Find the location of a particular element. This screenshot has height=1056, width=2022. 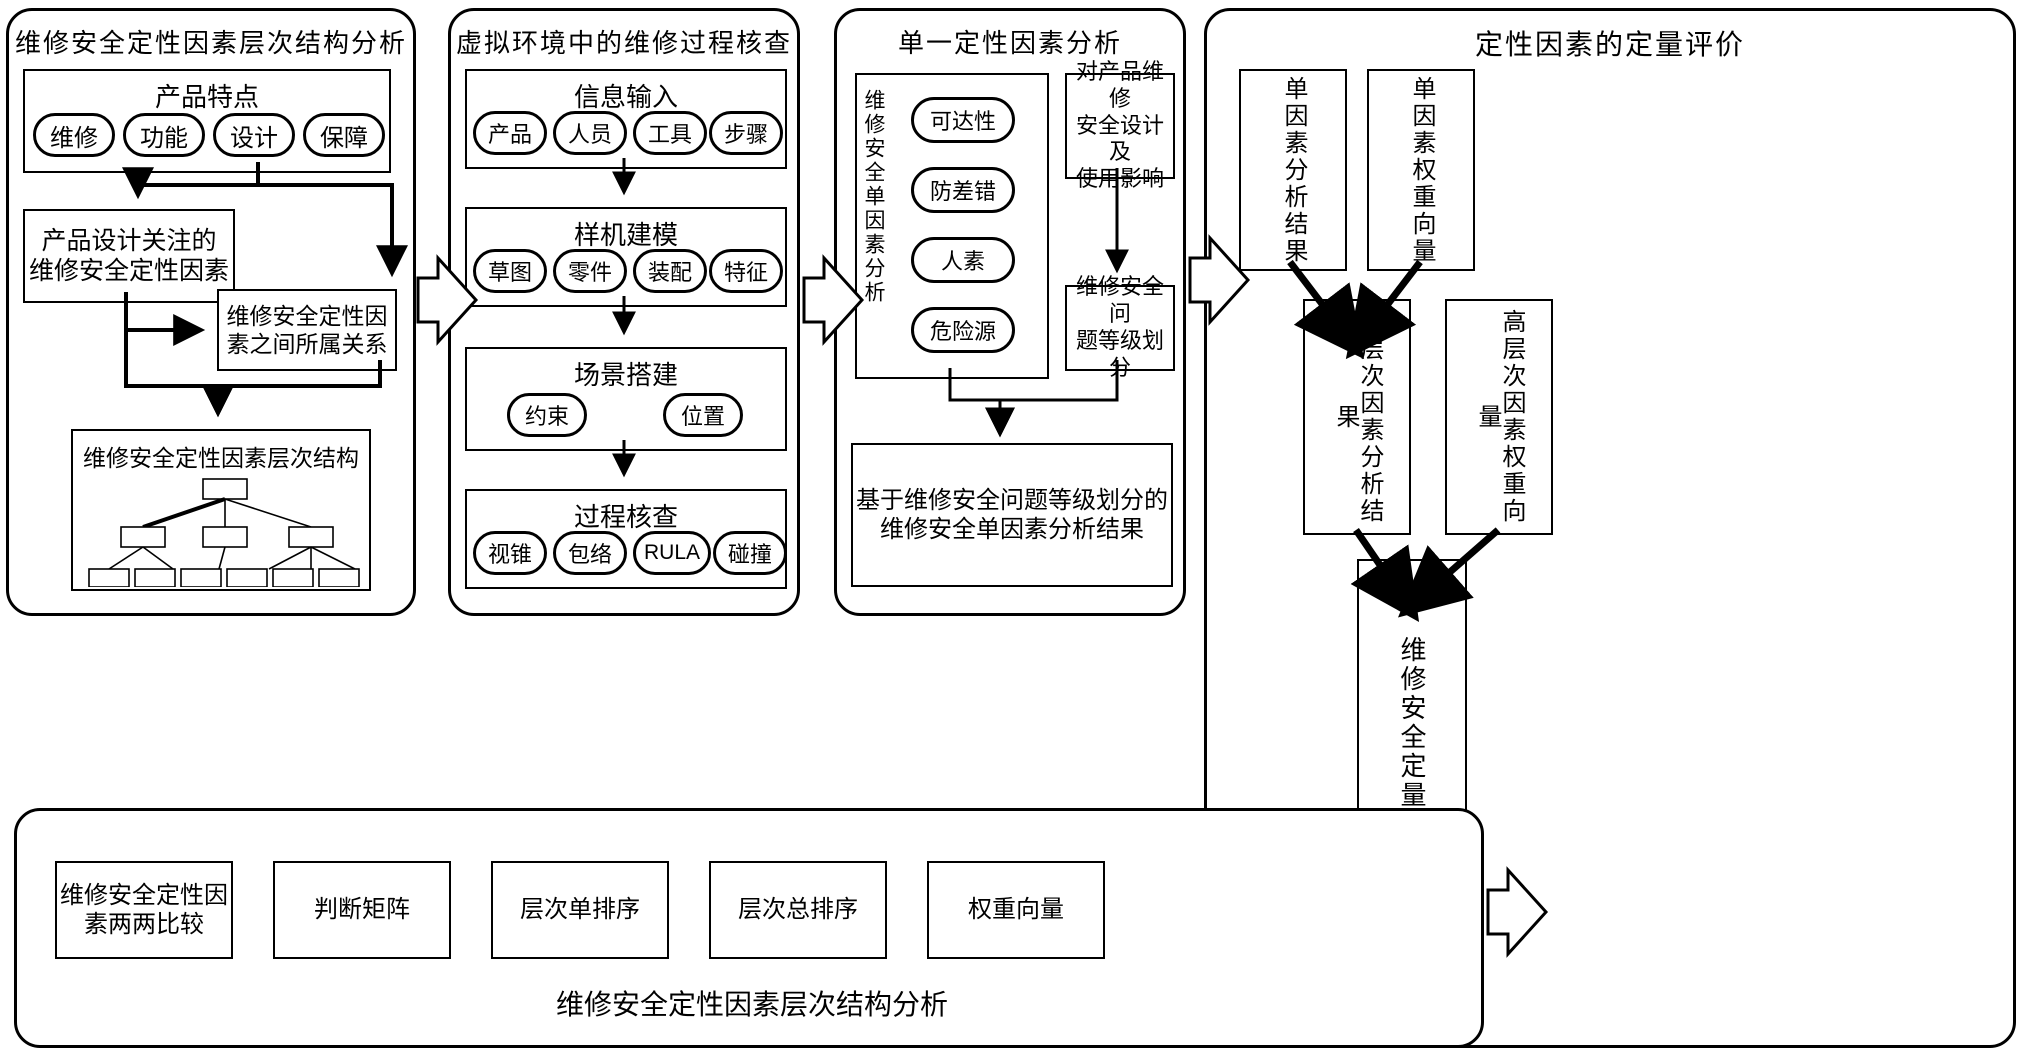

block-arrow-panel1-to-panel2 is located at coordinates (448, 300).